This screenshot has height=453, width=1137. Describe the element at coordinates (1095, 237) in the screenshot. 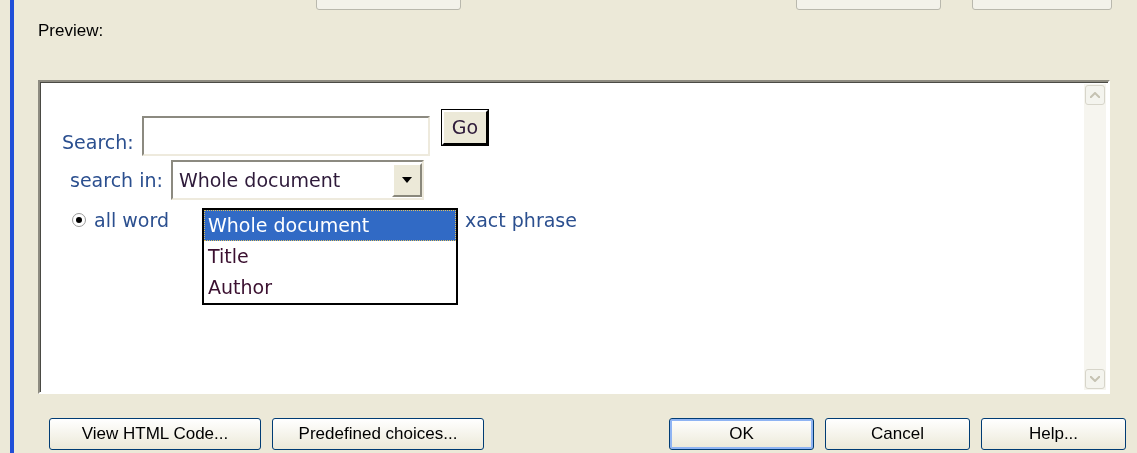

I see `scrollbar` at that location.